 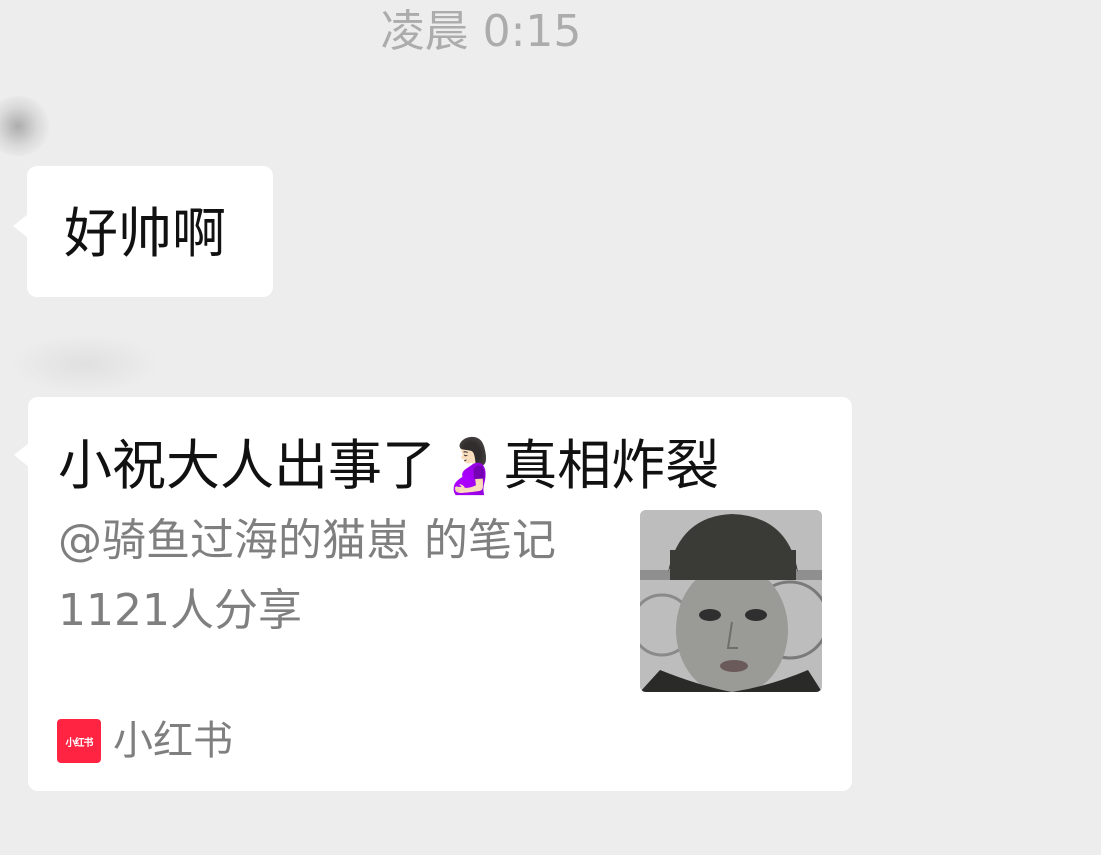 What do you see at coordinates (79, 741) in the screenshot?
I see `xiaohongshu-logo-icon: 小红书` at bounding box center [79, 741].